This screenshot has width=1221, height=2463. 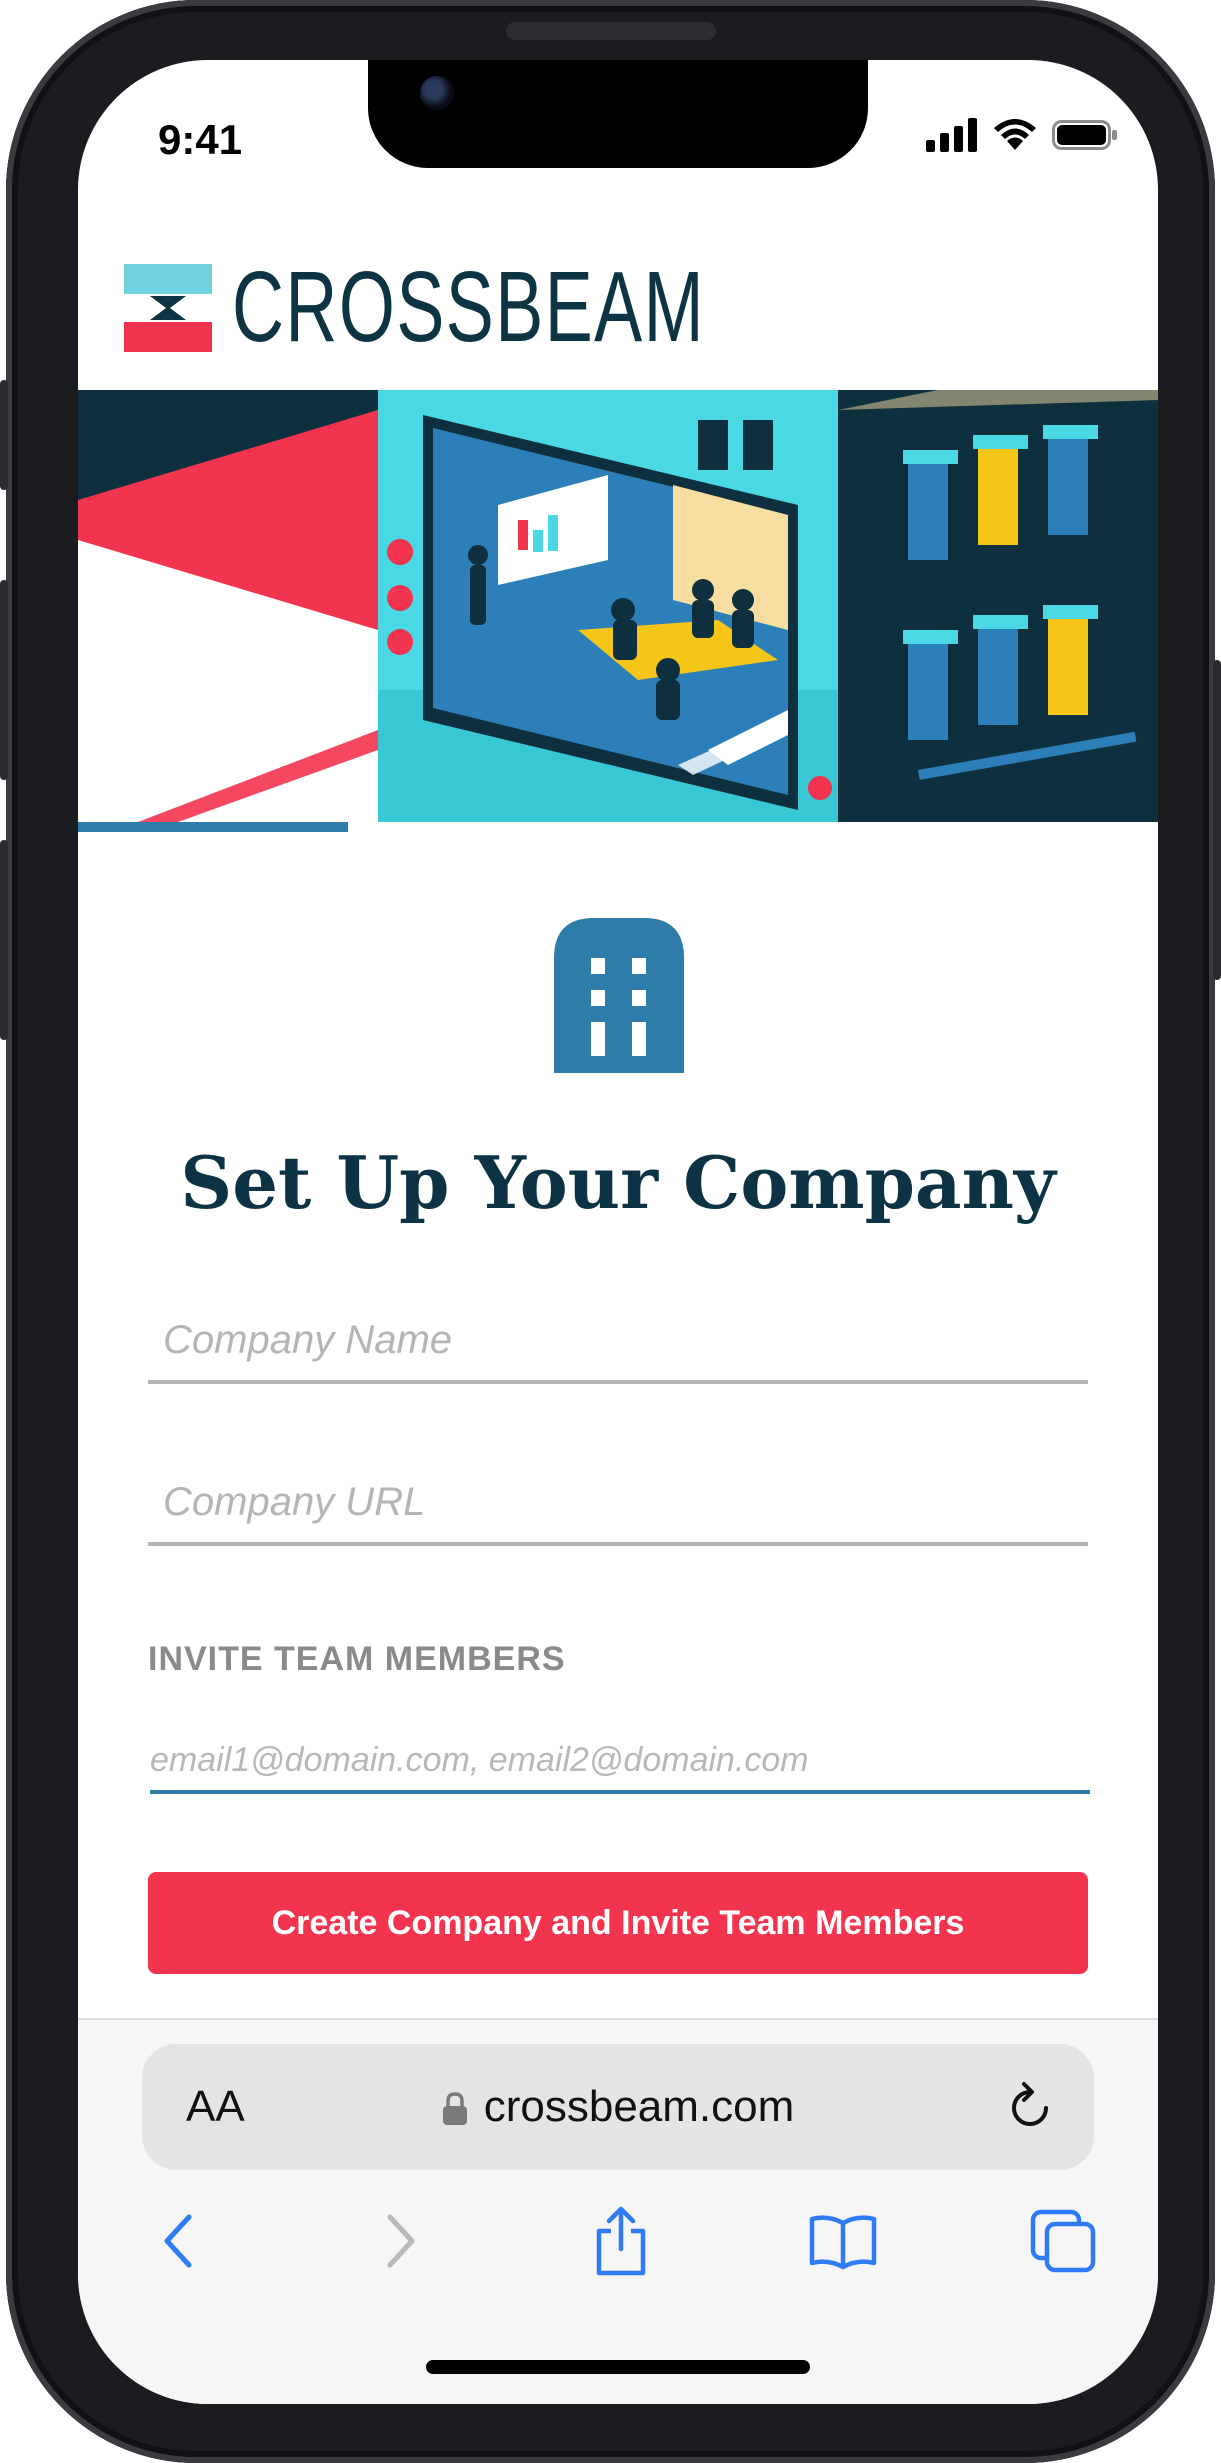 I want to click on company-url-input, so click(x=618, y=1502).